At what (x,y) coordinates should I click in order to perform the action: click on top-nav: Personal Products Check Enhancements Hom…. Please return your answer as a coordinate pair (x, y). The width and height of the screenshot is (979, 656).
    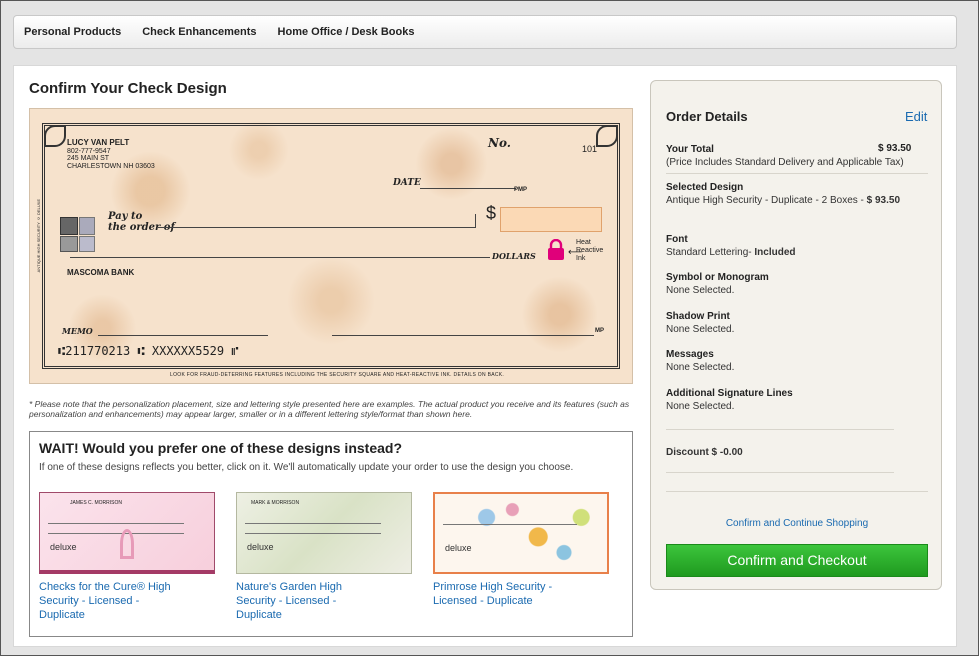
    Looking at the image, I should click on (485, 32).